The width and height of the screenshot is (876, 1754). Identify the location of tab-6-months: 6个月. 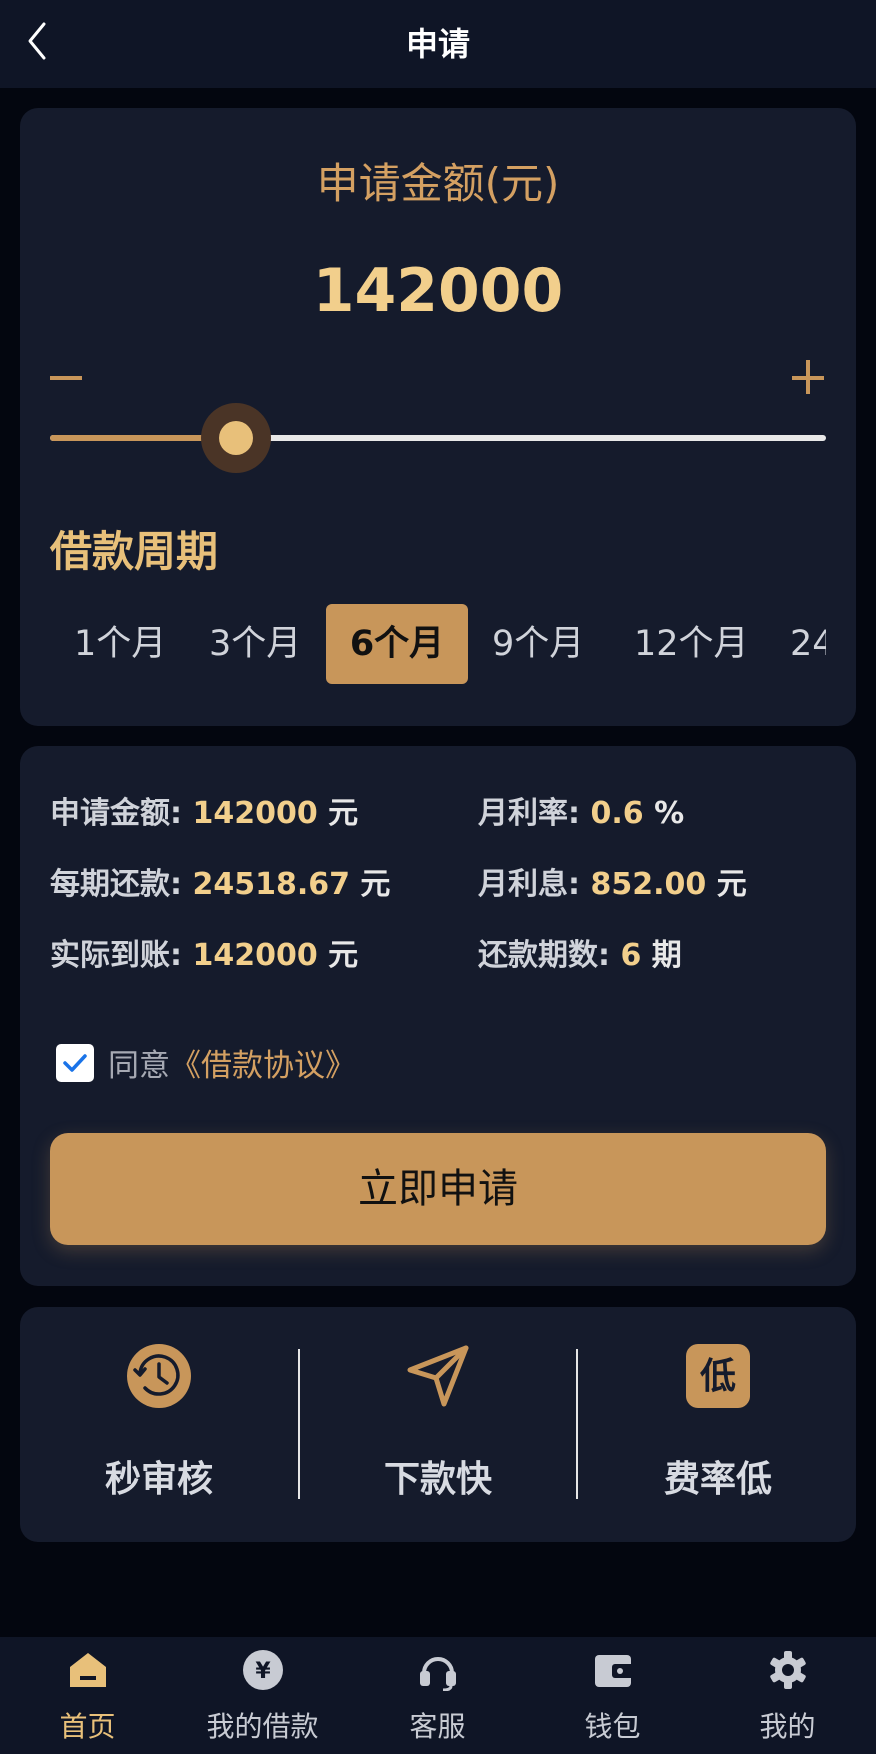
(397, 644).